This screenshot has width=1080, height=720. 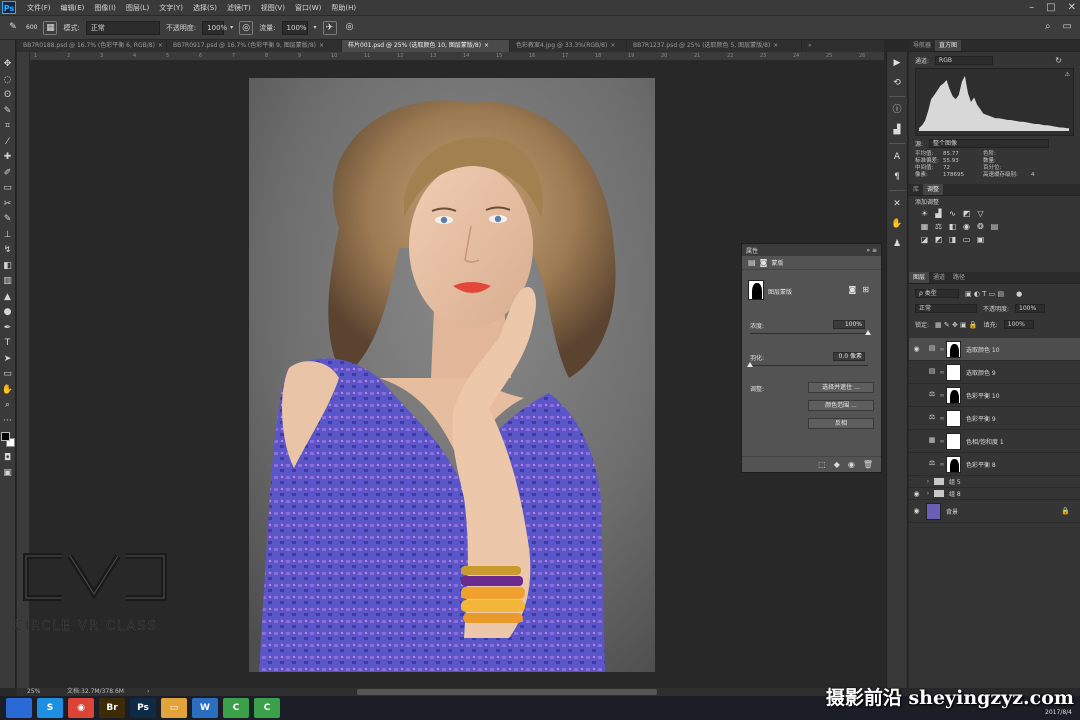 What do you see at coordinates (73, 8) in the screenshot?
I see `menu-edit: 编辑(E)` at bounding box center [73, 8].